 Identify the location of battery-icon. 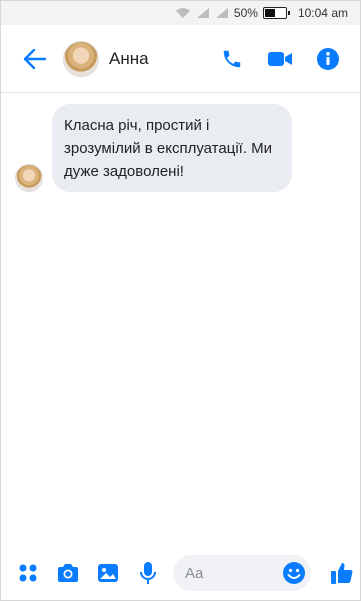
(276, 13).